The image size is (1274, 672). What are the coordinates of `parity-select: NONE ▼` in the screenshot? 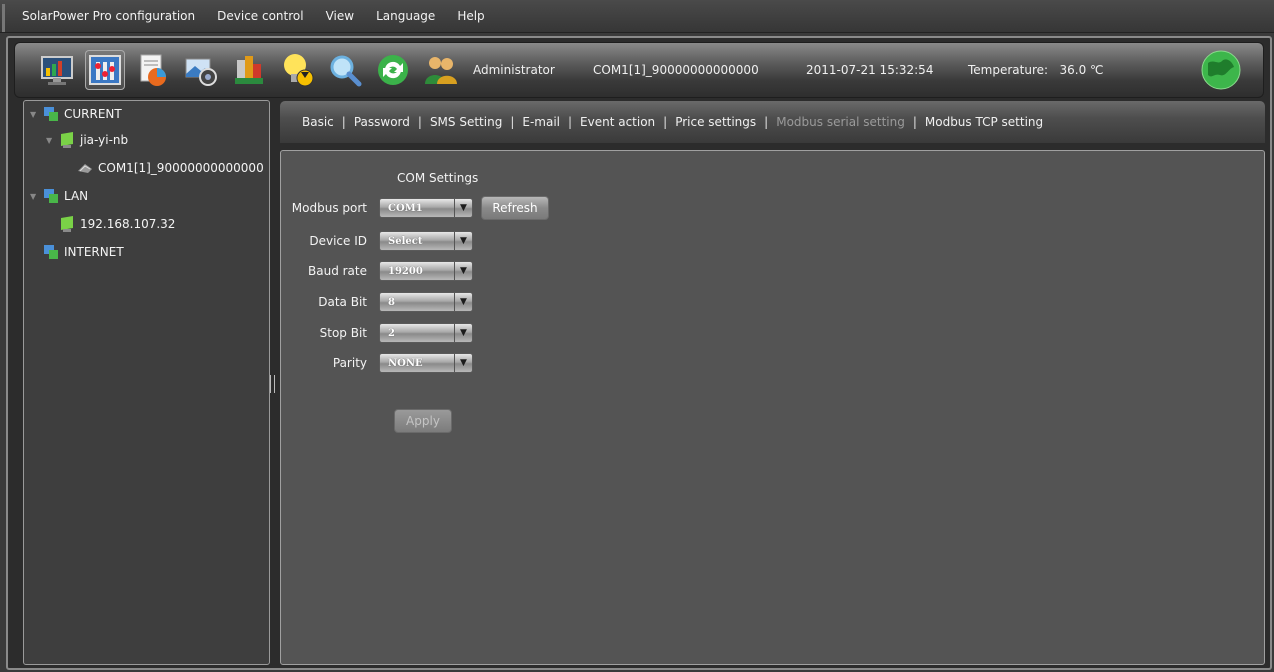 It's located at (426, 363).